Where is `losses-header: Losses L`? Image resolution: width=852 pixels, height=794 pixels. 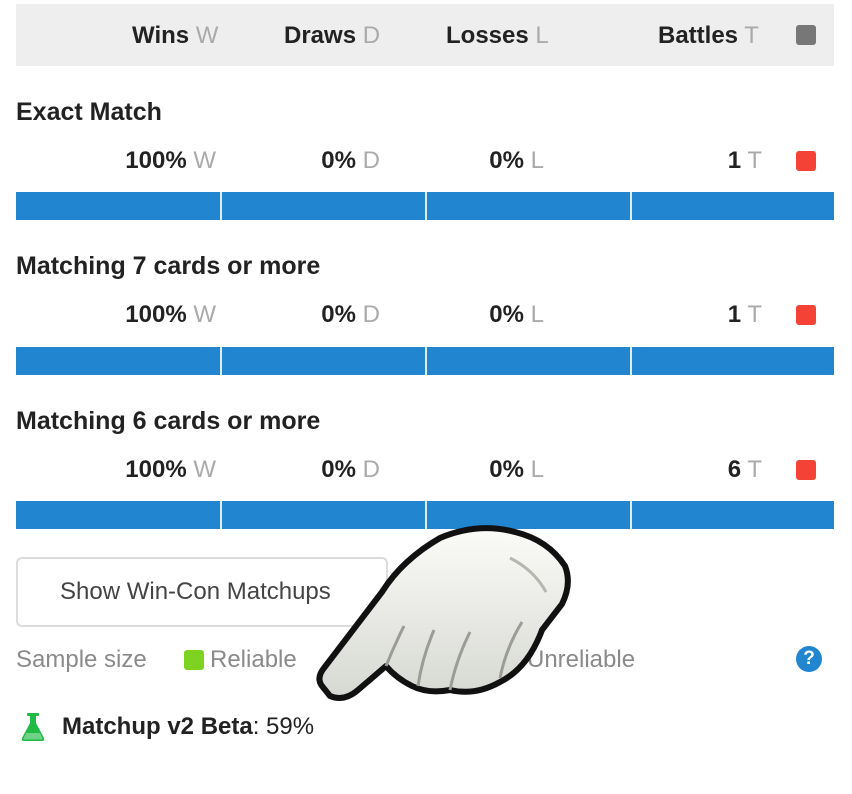 losses-header: Losses L is located at coordinates (497, 35).